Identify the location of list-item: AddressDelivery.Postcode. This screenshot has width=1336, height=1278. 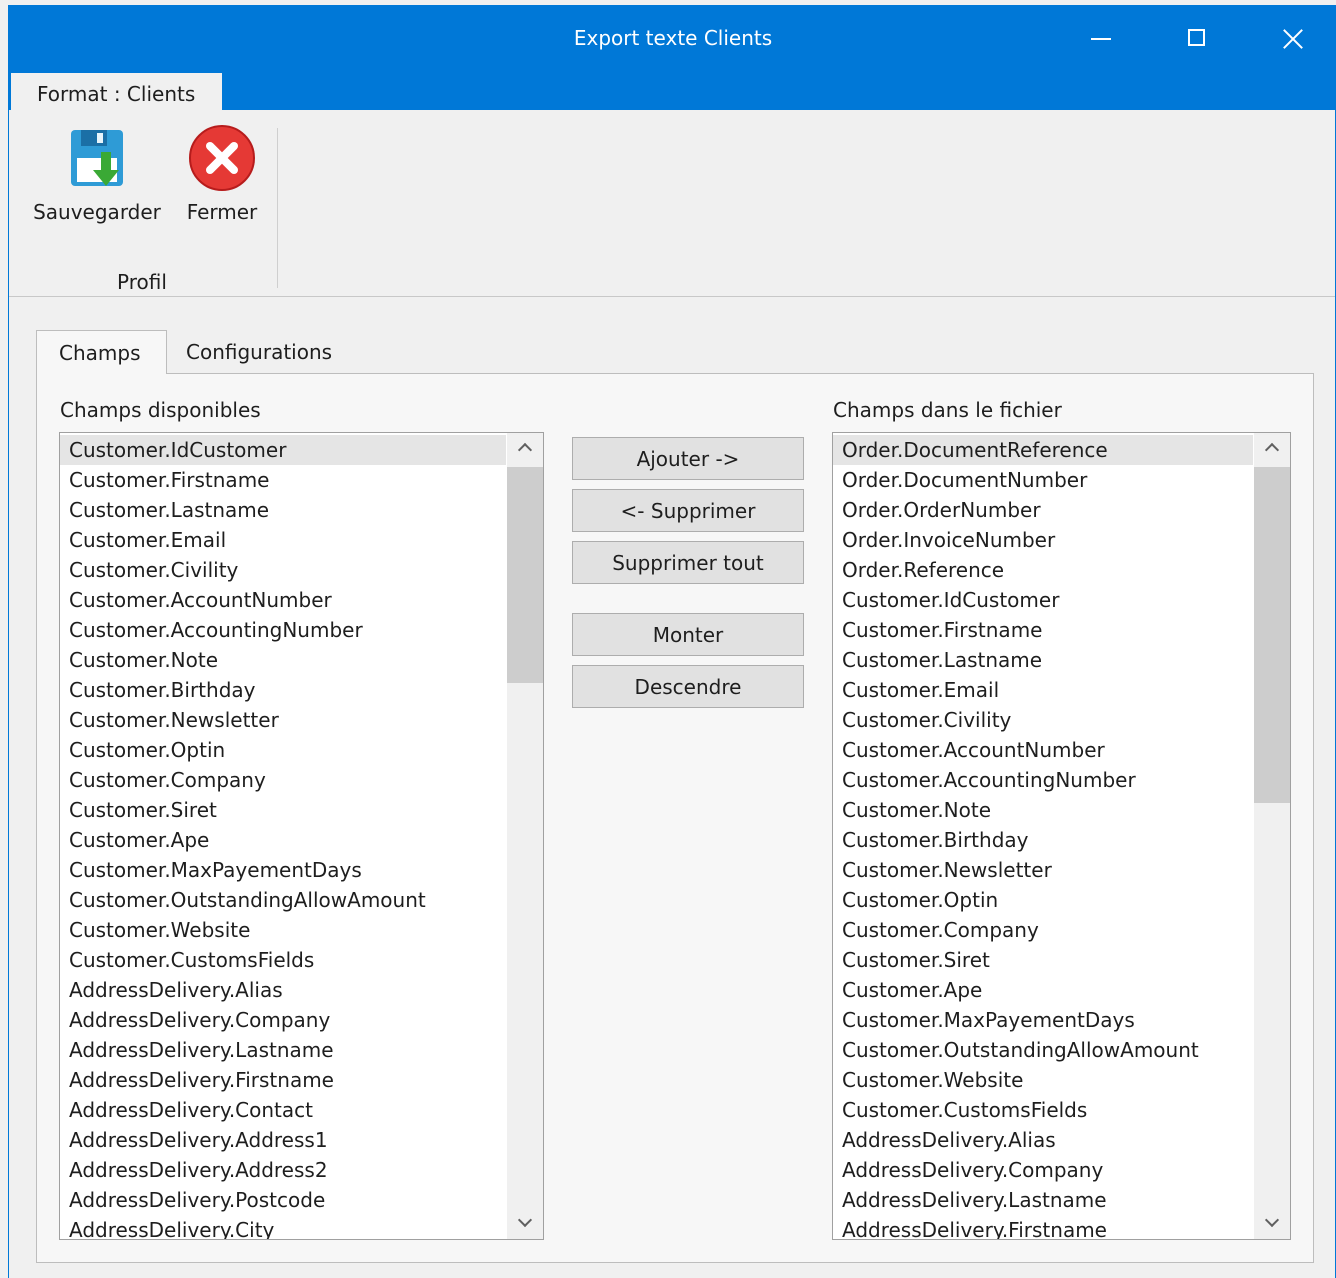
(283, 1200).